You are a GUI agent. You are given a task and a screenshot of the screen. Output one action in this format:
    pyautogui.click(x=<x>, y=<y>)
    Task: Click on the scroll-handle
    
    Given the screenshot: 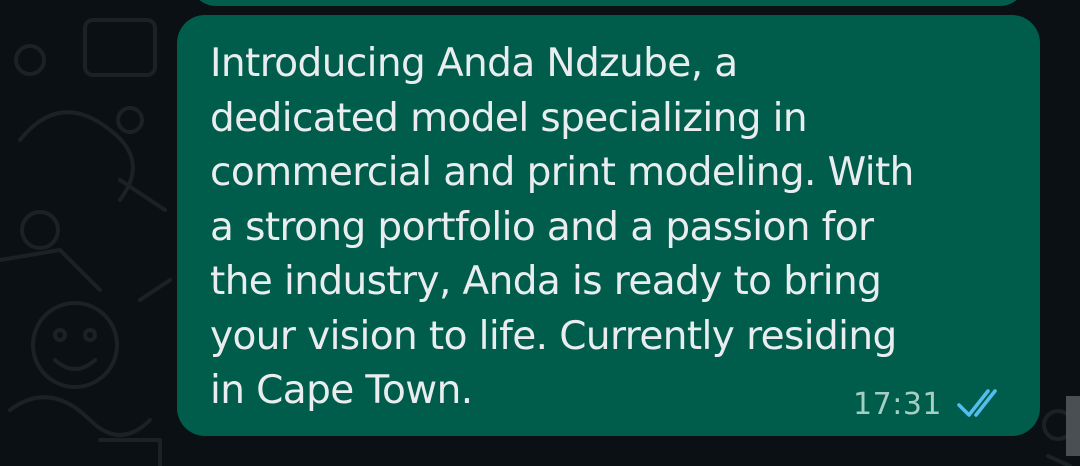 What is the action you would take?
    pyautogui.click(x=1073, y=426)
    